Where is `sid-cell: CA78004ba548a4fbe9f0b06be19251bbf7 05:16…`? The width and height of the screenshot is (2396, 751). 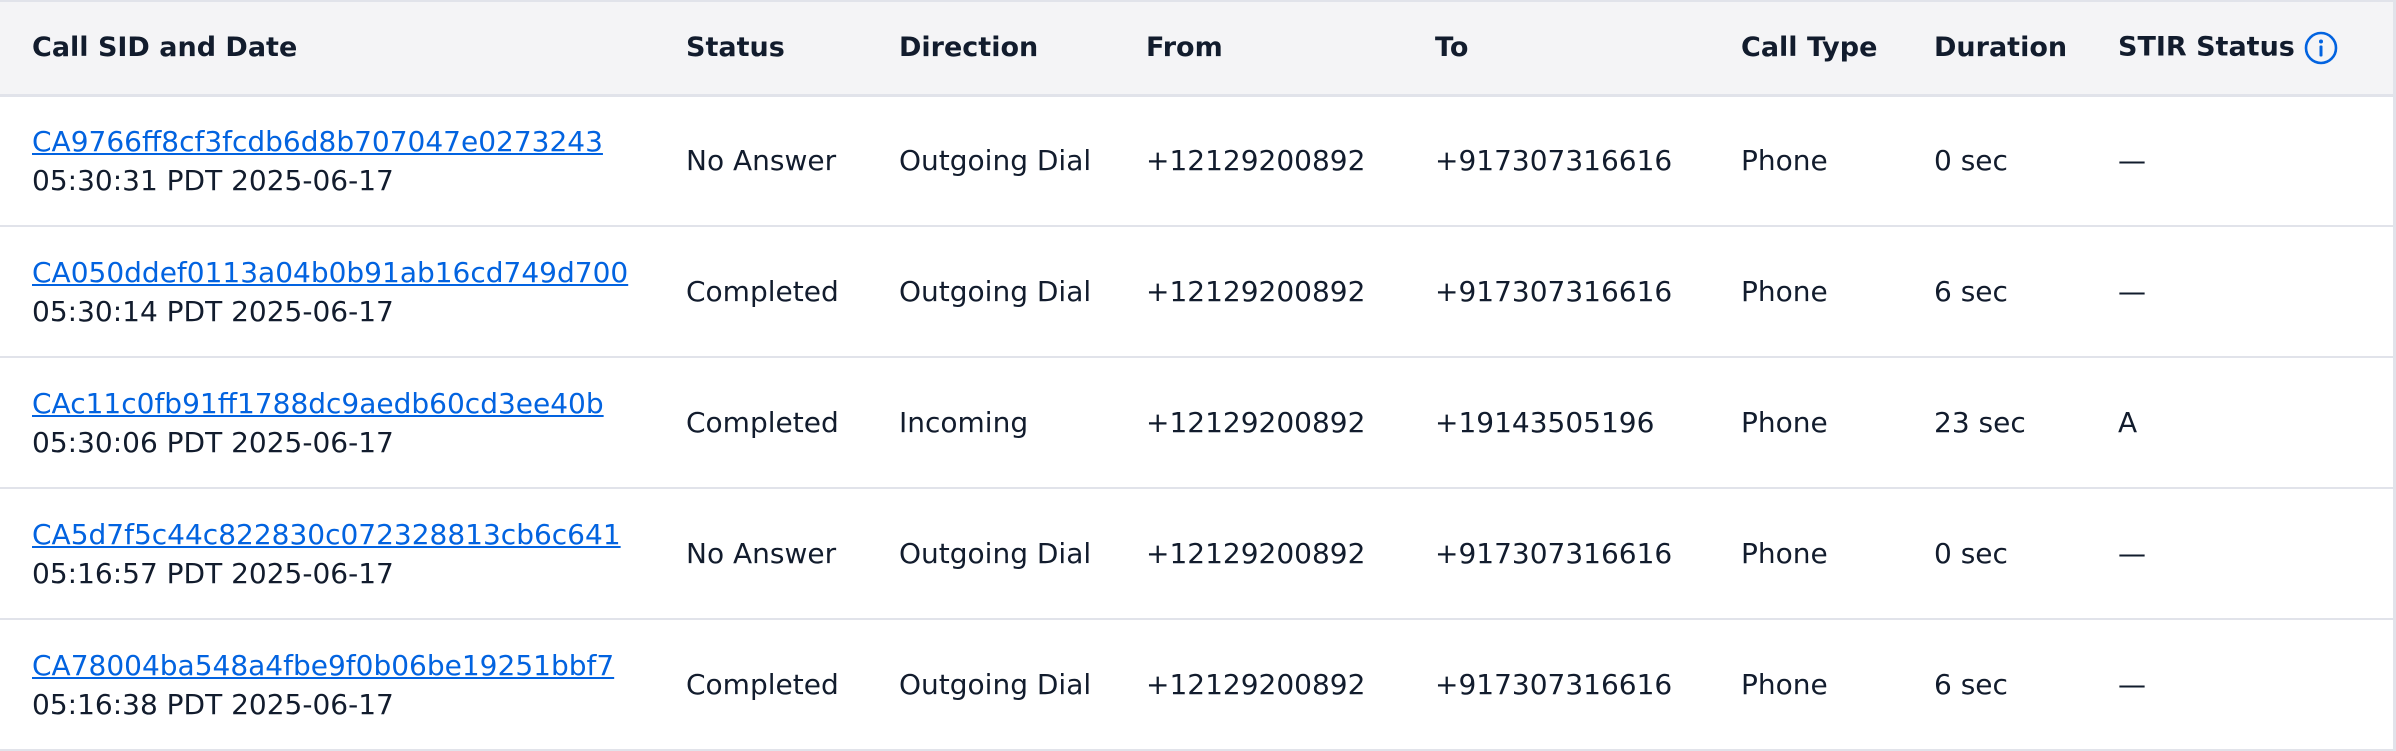
sid-cell: CA78004ba548a4fbe9f0b06be19251bbf7 05:16… is located at coordinates (343, 684).